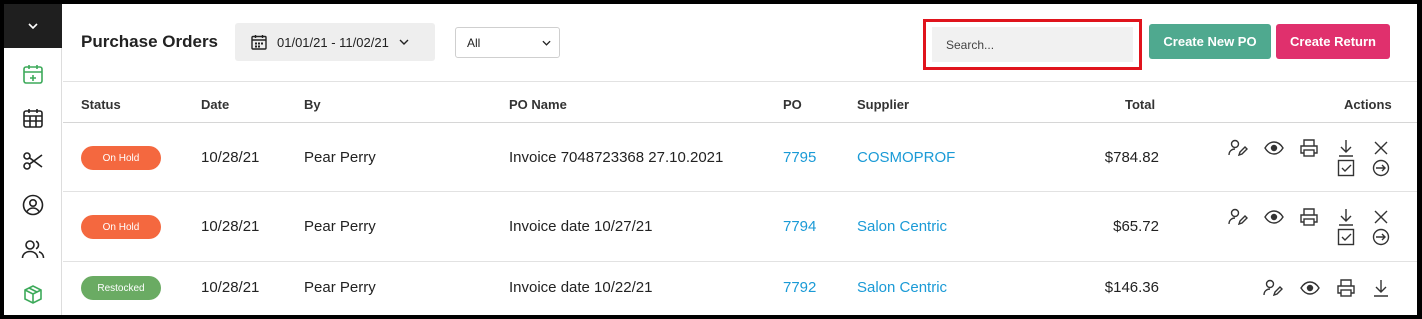 The width and height of the screenshot is (1422, 319). Describe the element at coordinates (1210, 41) in the screenshot. I see `create-new-po-button: Create New PO` at that location.